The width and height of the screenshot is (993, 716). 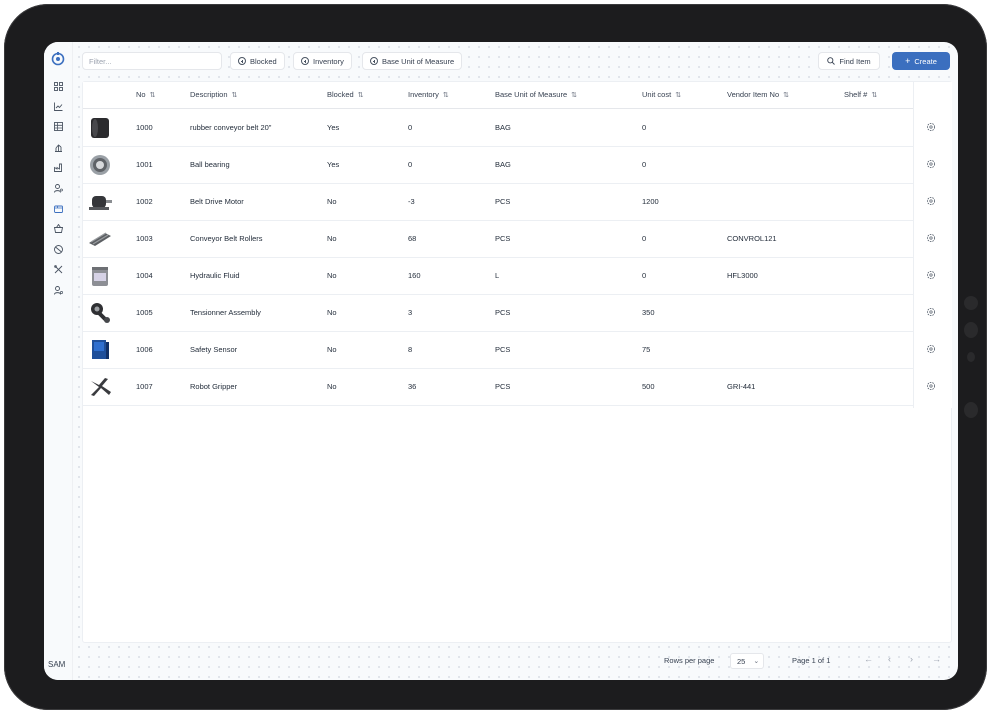 What do you see at coordinates (58, 188) in the screenshot?
I see `user-config-icon` at bounding box center [58, 188].